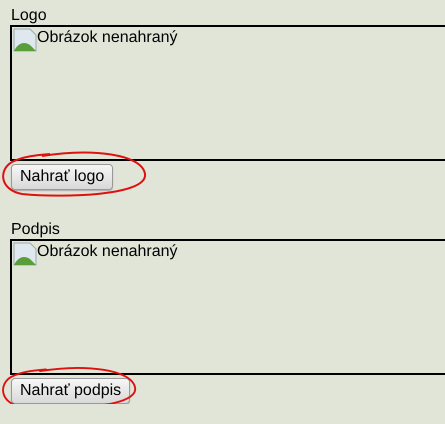 Image resolution: width=445 pixels, height=424 pixels. Describe the element at coordinates (62, 177) in the screenshot. I see `upload-button: Nahrať logo` at that location.